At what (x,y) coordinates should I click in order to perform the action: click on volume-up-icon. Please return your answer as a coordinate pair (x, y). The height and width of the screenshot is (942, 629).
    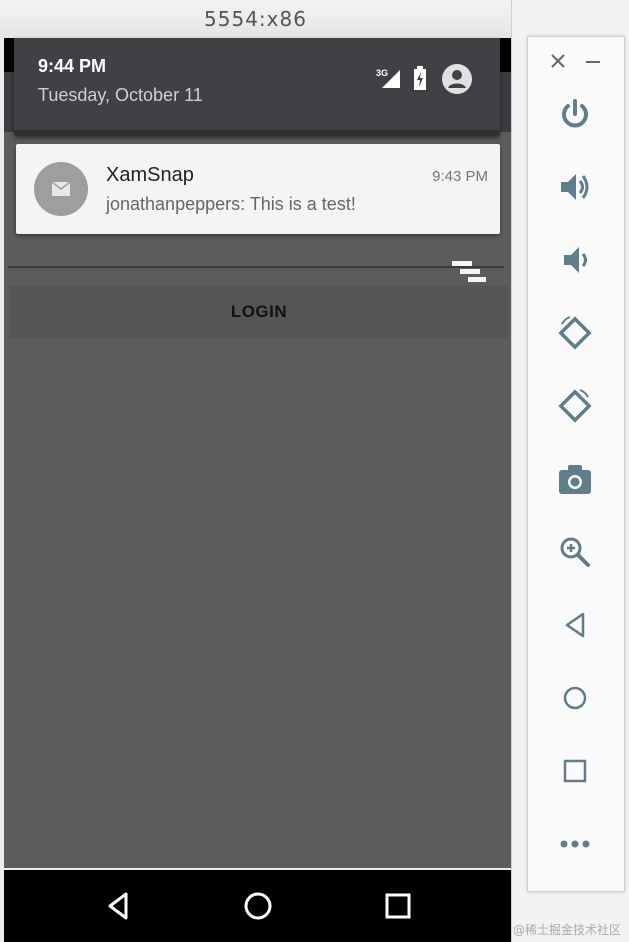
    Looking at the image, I should click on (575, 187).